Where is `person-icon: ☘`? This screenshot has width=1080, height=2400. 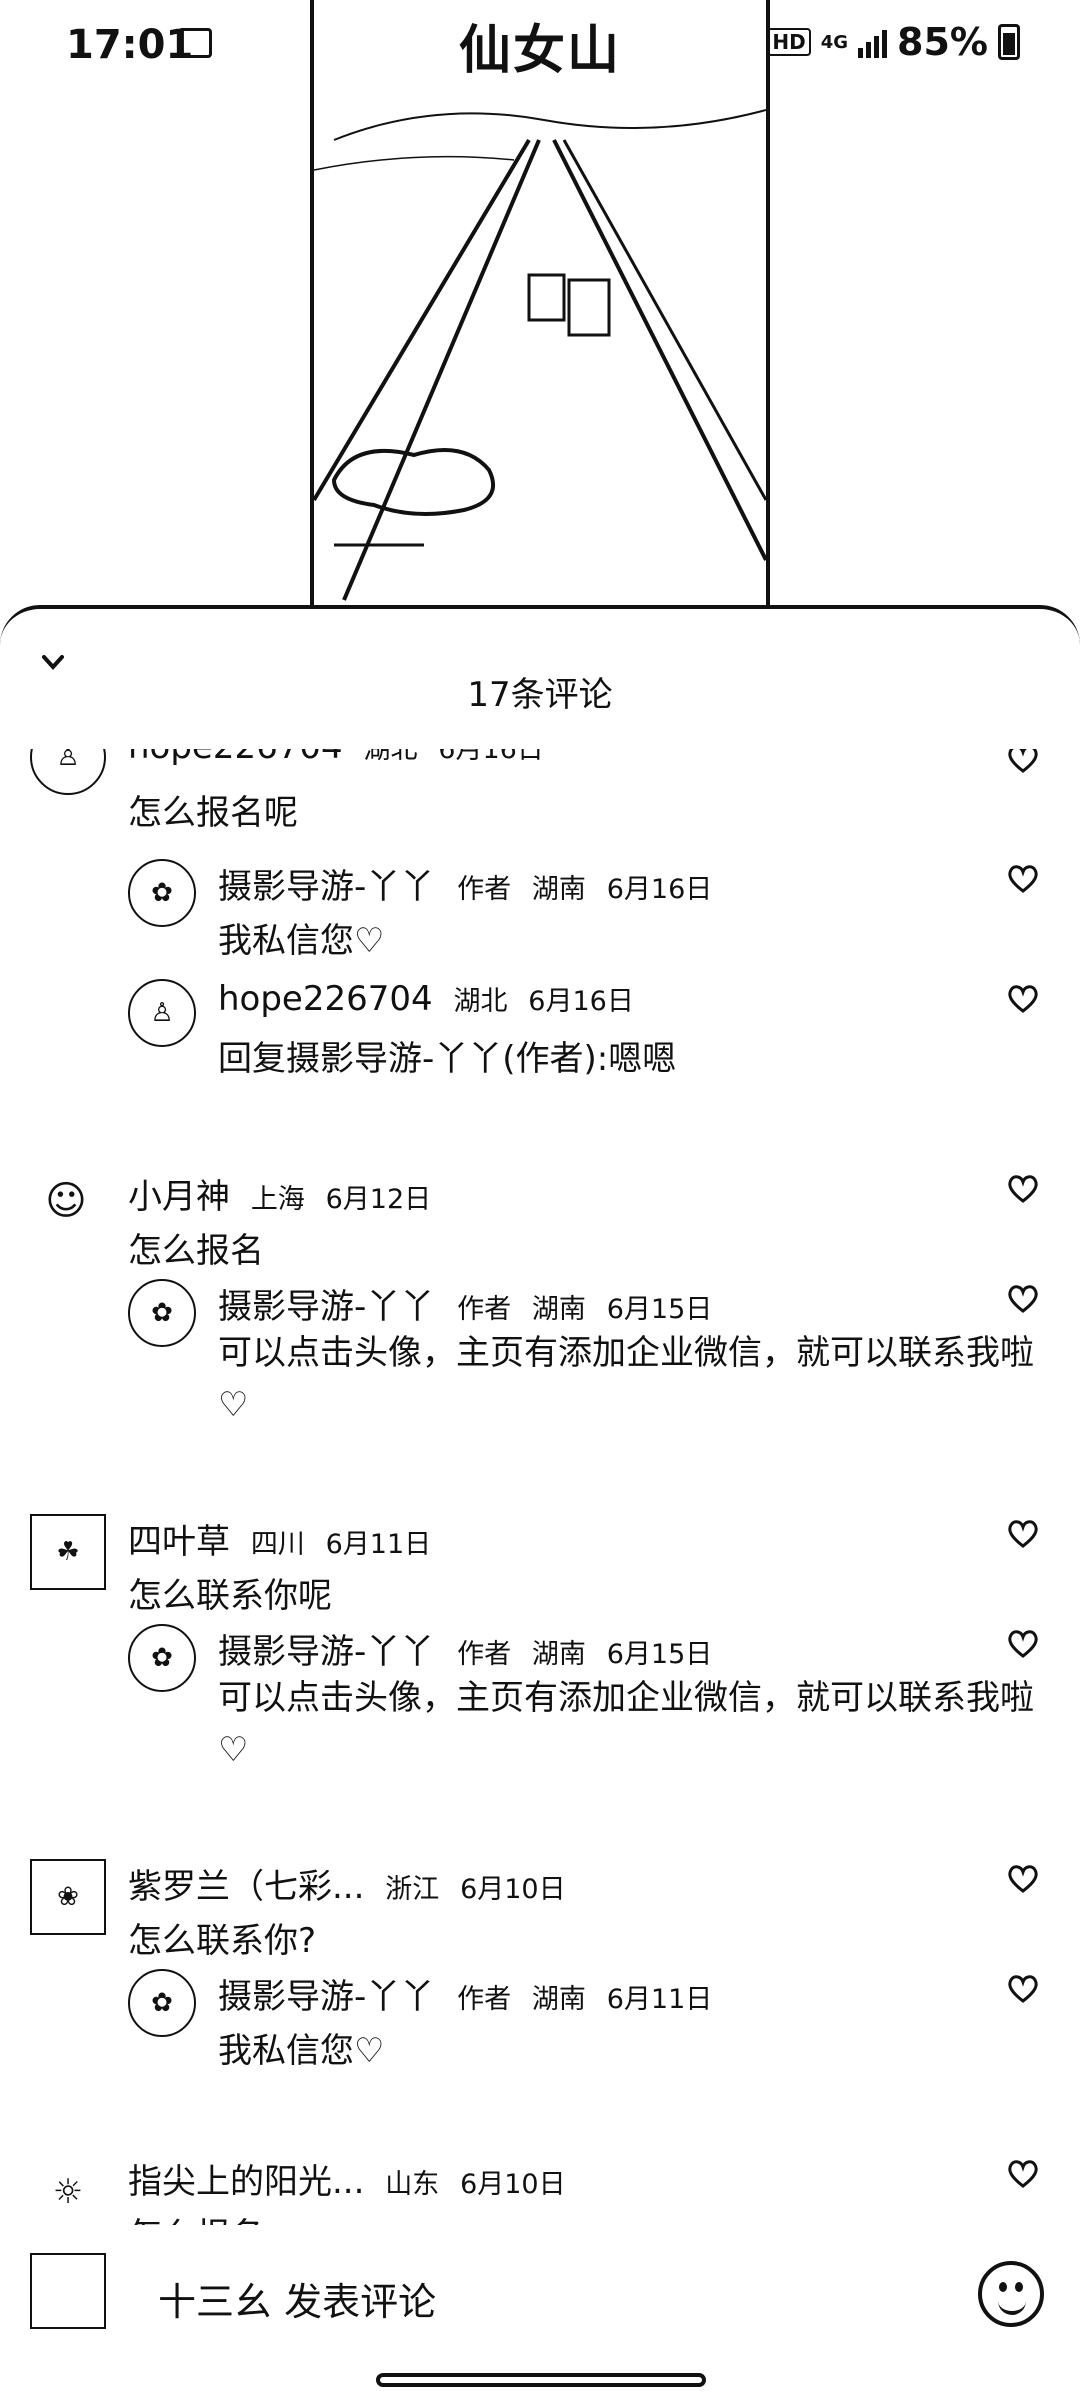 person-icon: ☘ is located at coordinates (68, 1552).